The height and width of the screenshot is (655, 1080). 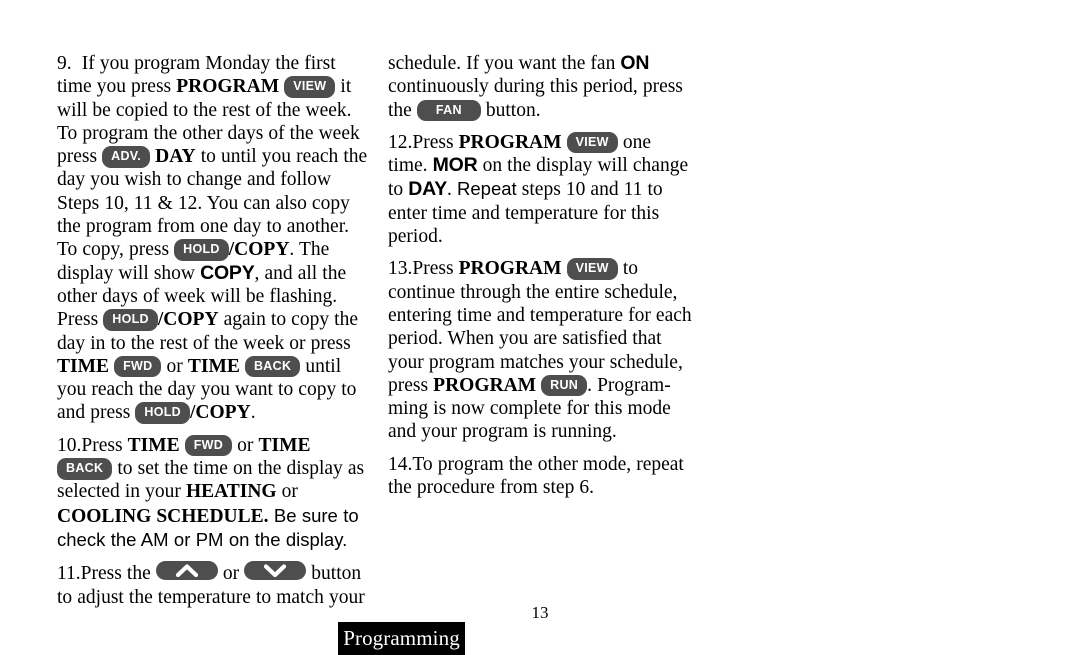 I want to click on step-9-text-7: or, so click(x=174, y=366).